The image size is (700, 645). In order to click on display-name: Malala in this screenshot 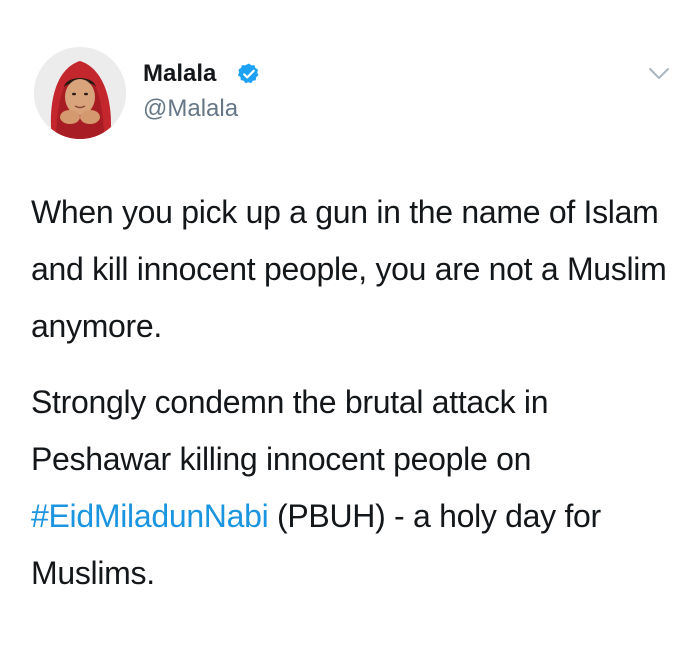, I will do `click(179, 74)`.